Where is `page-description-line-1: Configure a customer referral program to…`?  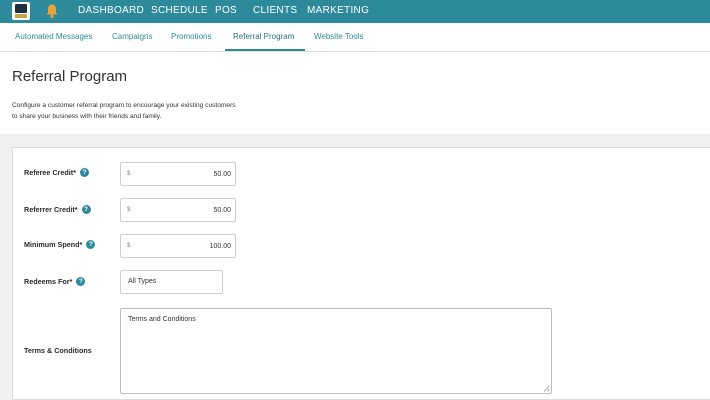 page-description-line-1: Configure a customer referral program to… is located at coordinates (124, 105).